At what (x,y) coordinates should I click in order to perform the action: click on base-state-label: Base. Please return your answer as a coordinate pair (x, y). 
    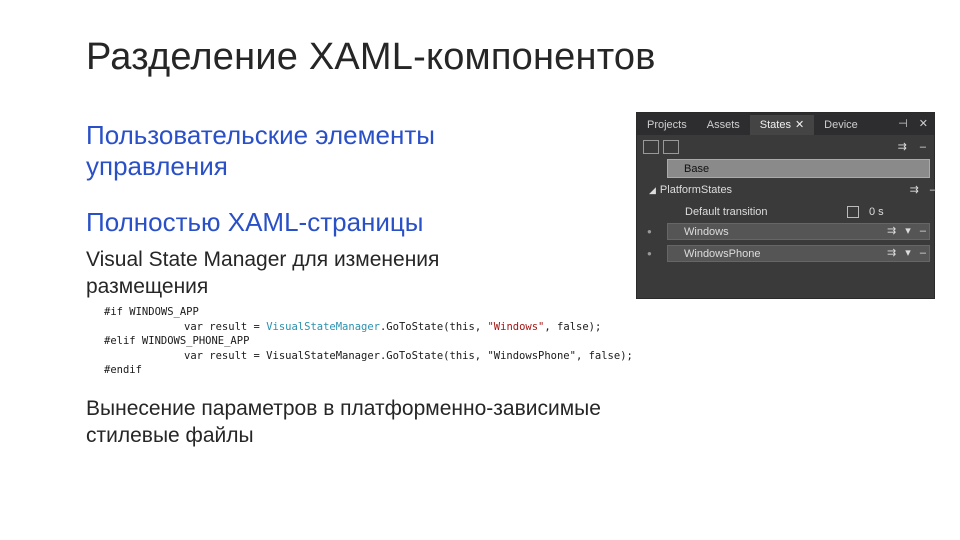
    Looking at the image, I should click on (798, 168).